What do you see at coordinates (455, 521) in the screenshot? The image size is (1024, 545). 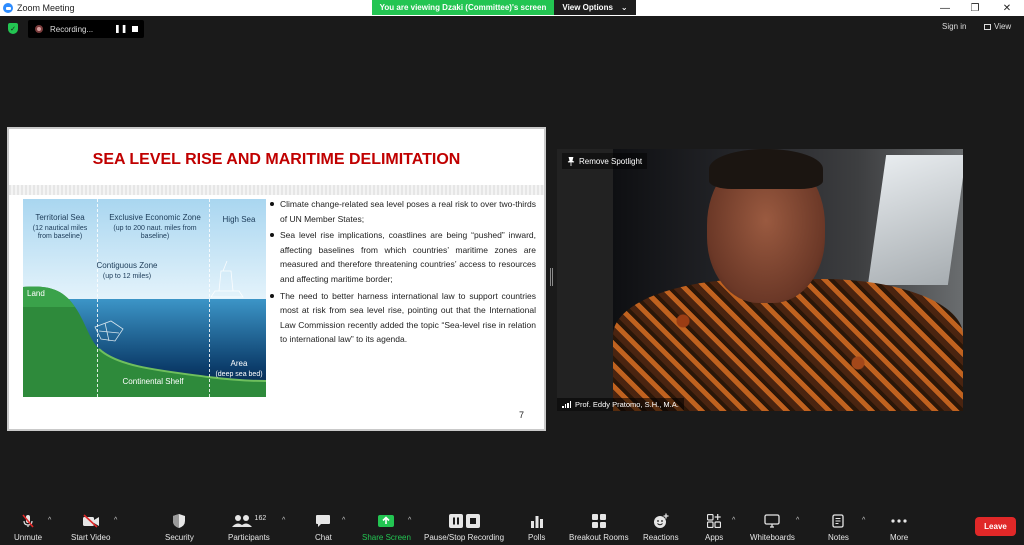 I see `pause-icon` at bounding box center [455, 521].